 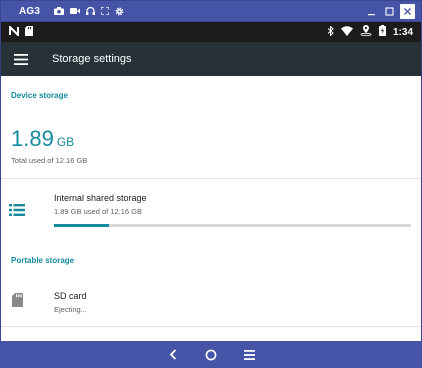 I want to click on internal-storage-title: Internal shared storage, so click(x=100, y=198).